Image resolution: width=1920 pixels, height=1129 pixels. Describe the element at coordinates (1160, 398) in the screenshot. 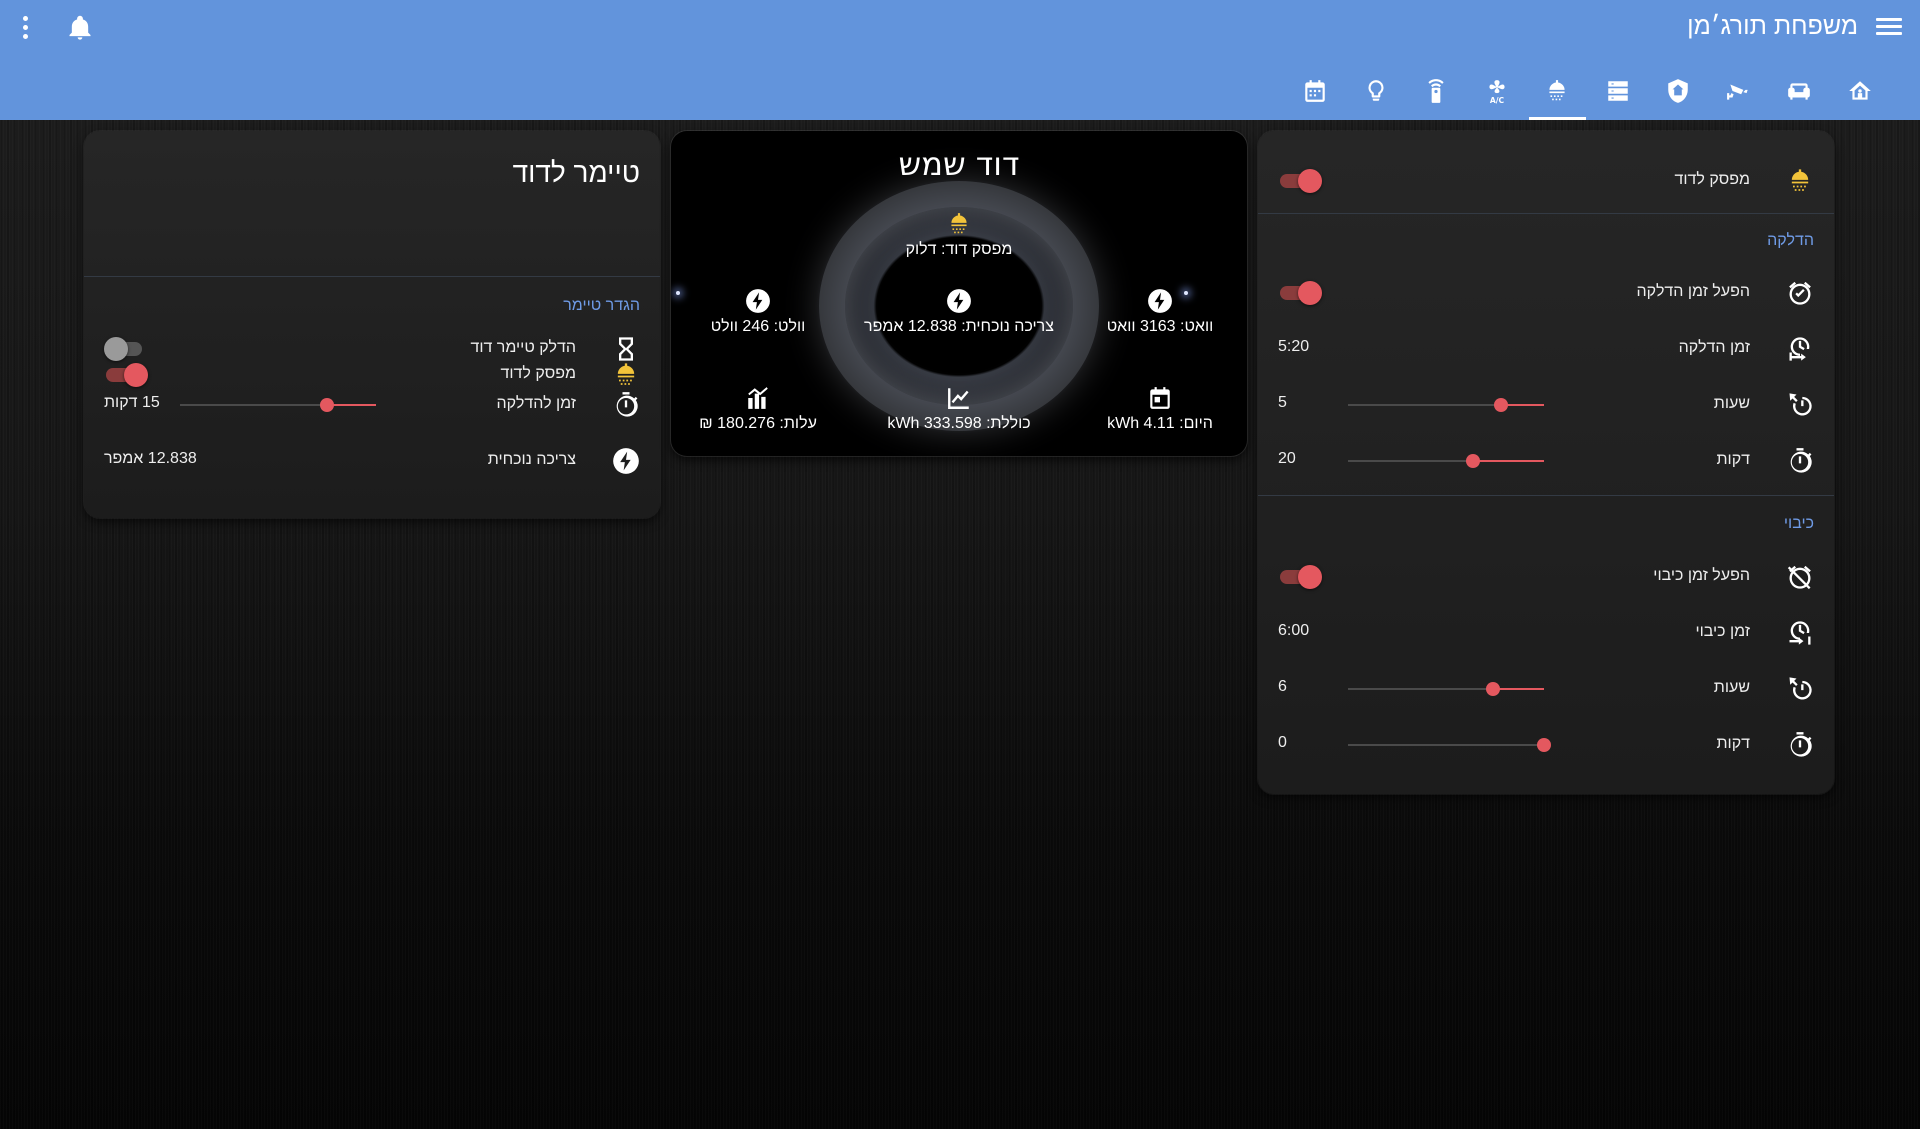

I see `calendar-today-icon` at that location.